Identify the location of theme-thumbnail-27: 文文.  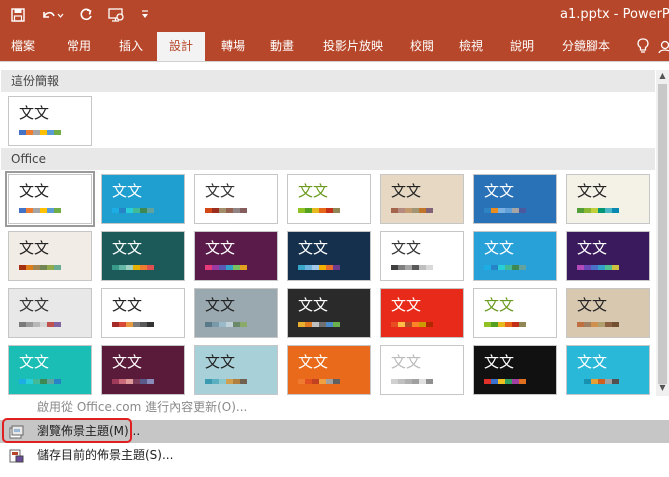
(515, 370).